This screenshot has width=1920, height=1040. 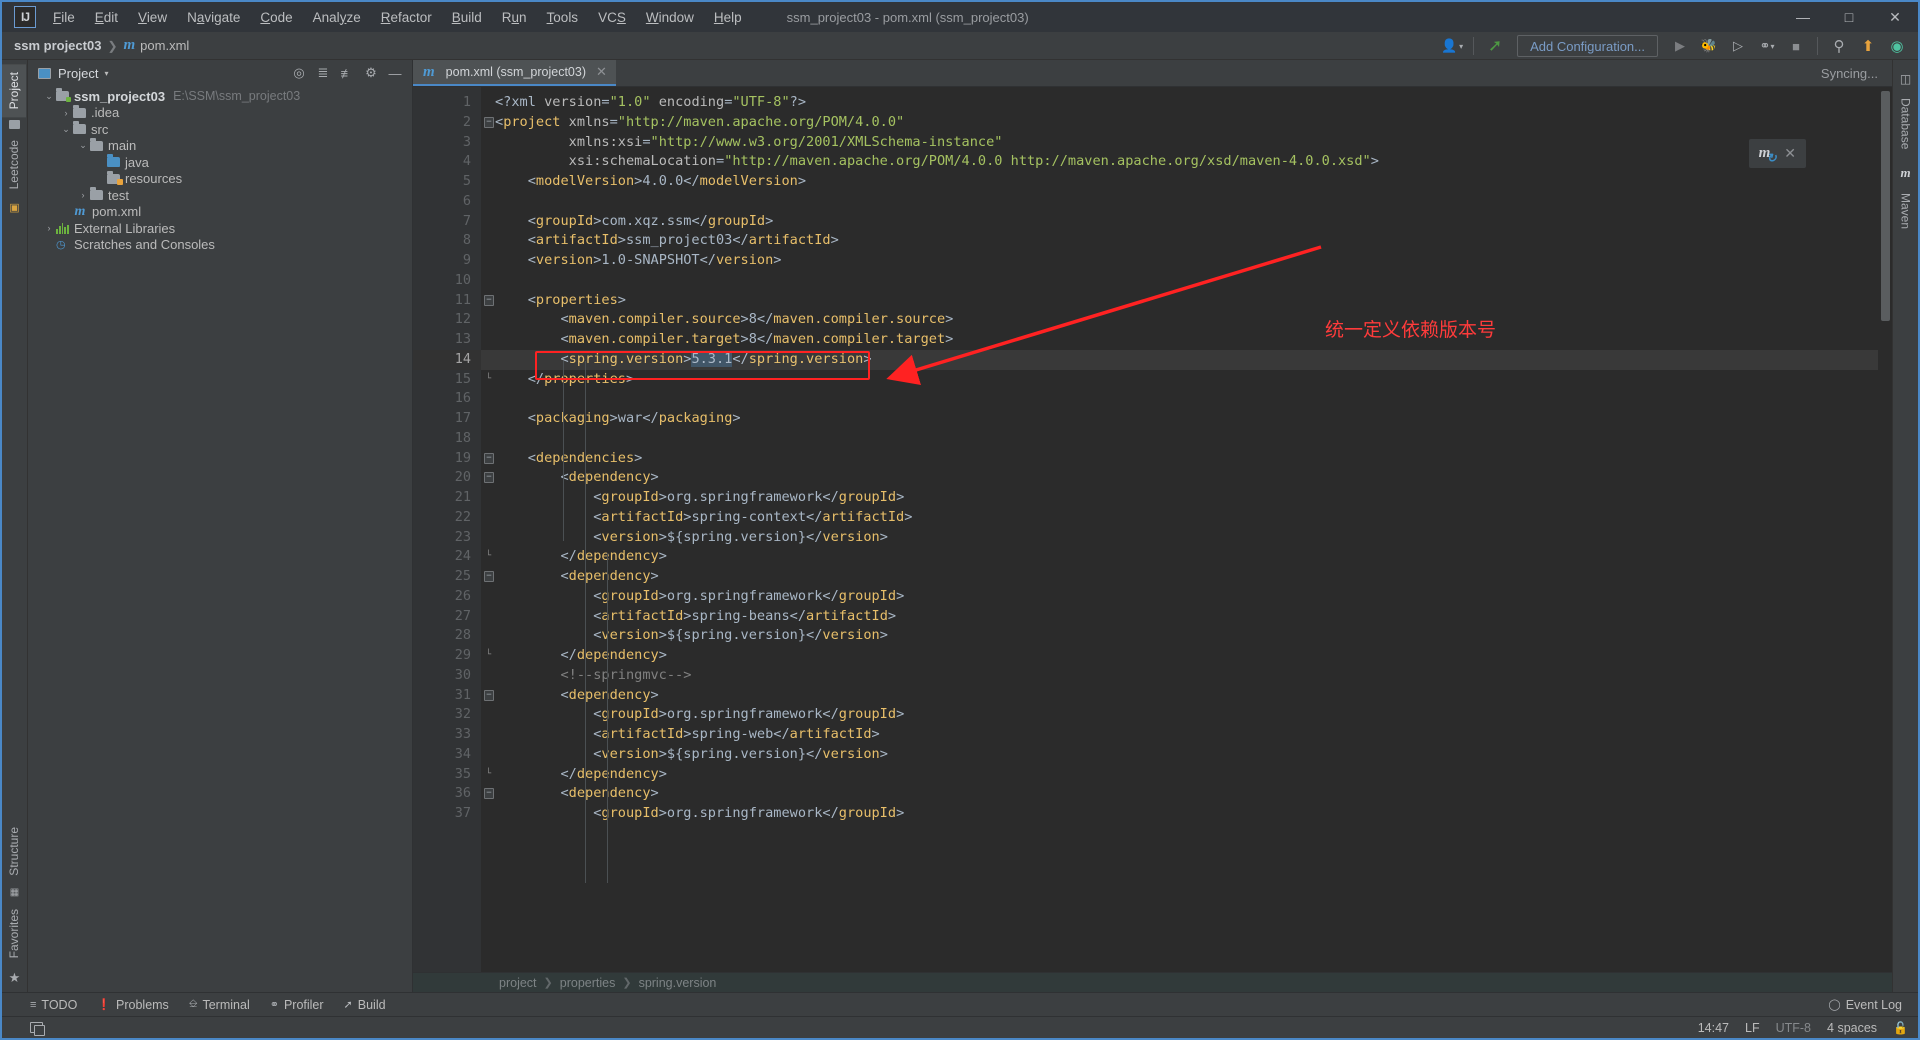 I want to click on search-icon: ⚲, so click(x=1839, y=46).